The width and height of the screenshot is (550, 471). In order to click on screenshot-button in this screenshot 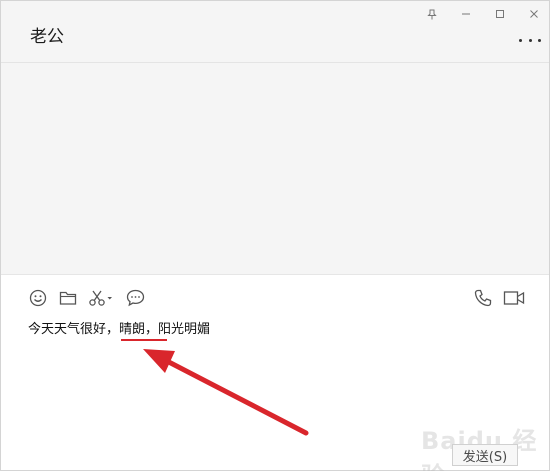, I will do `click(101, 298)`.